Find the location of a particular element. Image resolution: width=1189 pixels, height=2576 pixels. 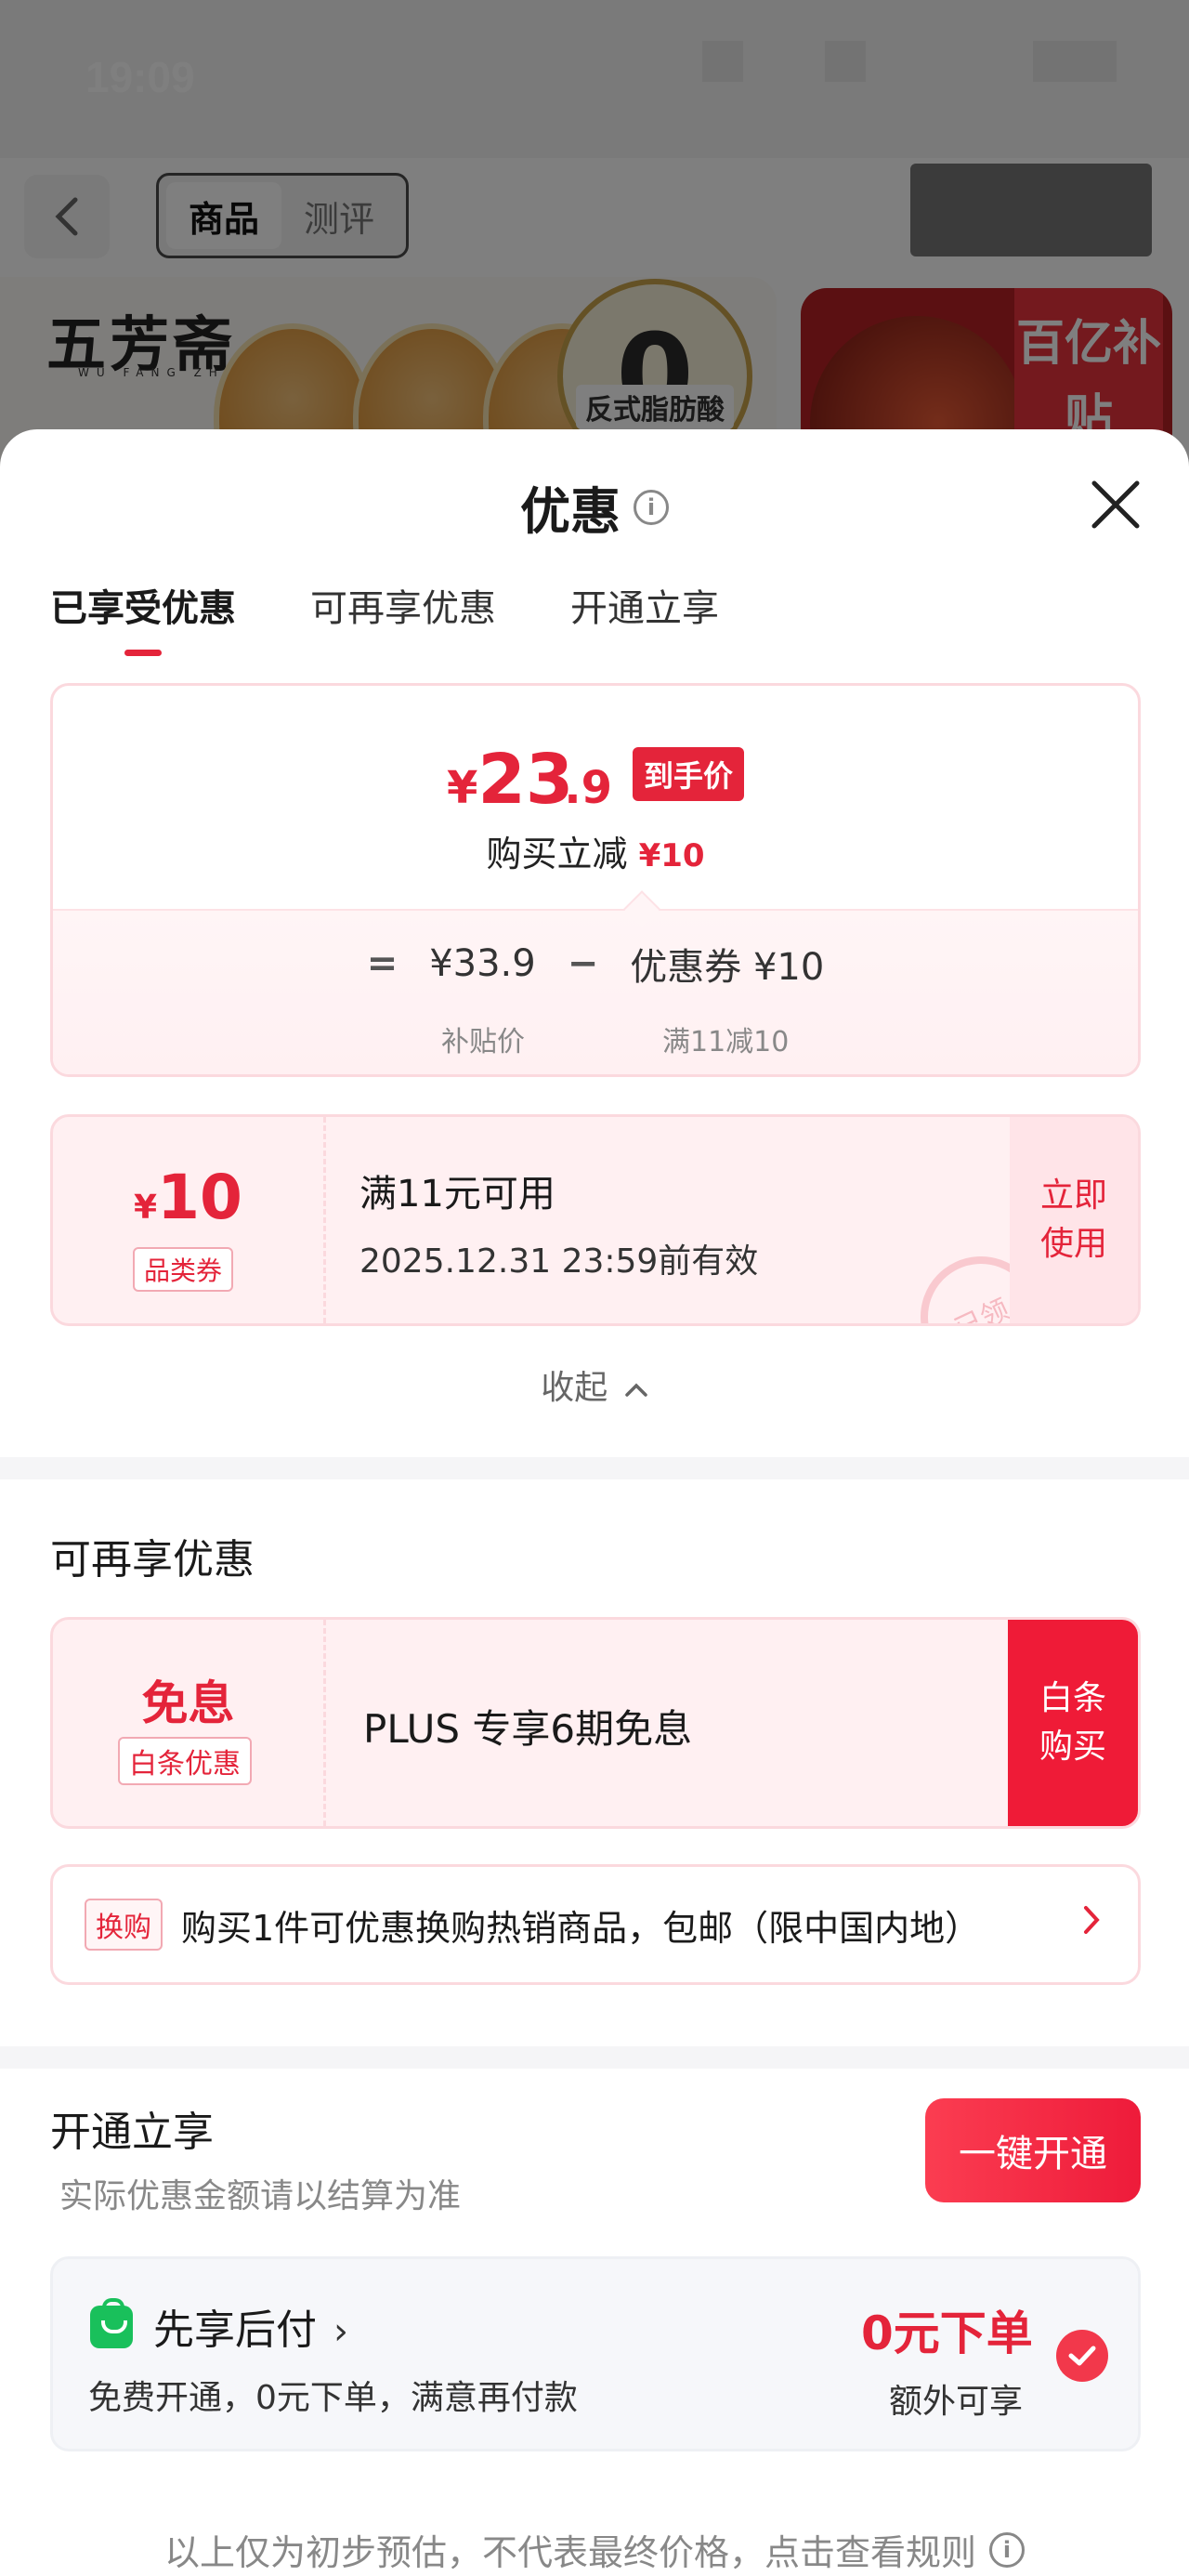

section-title-open: 开通立享 is located at coordinates (132, 2132).